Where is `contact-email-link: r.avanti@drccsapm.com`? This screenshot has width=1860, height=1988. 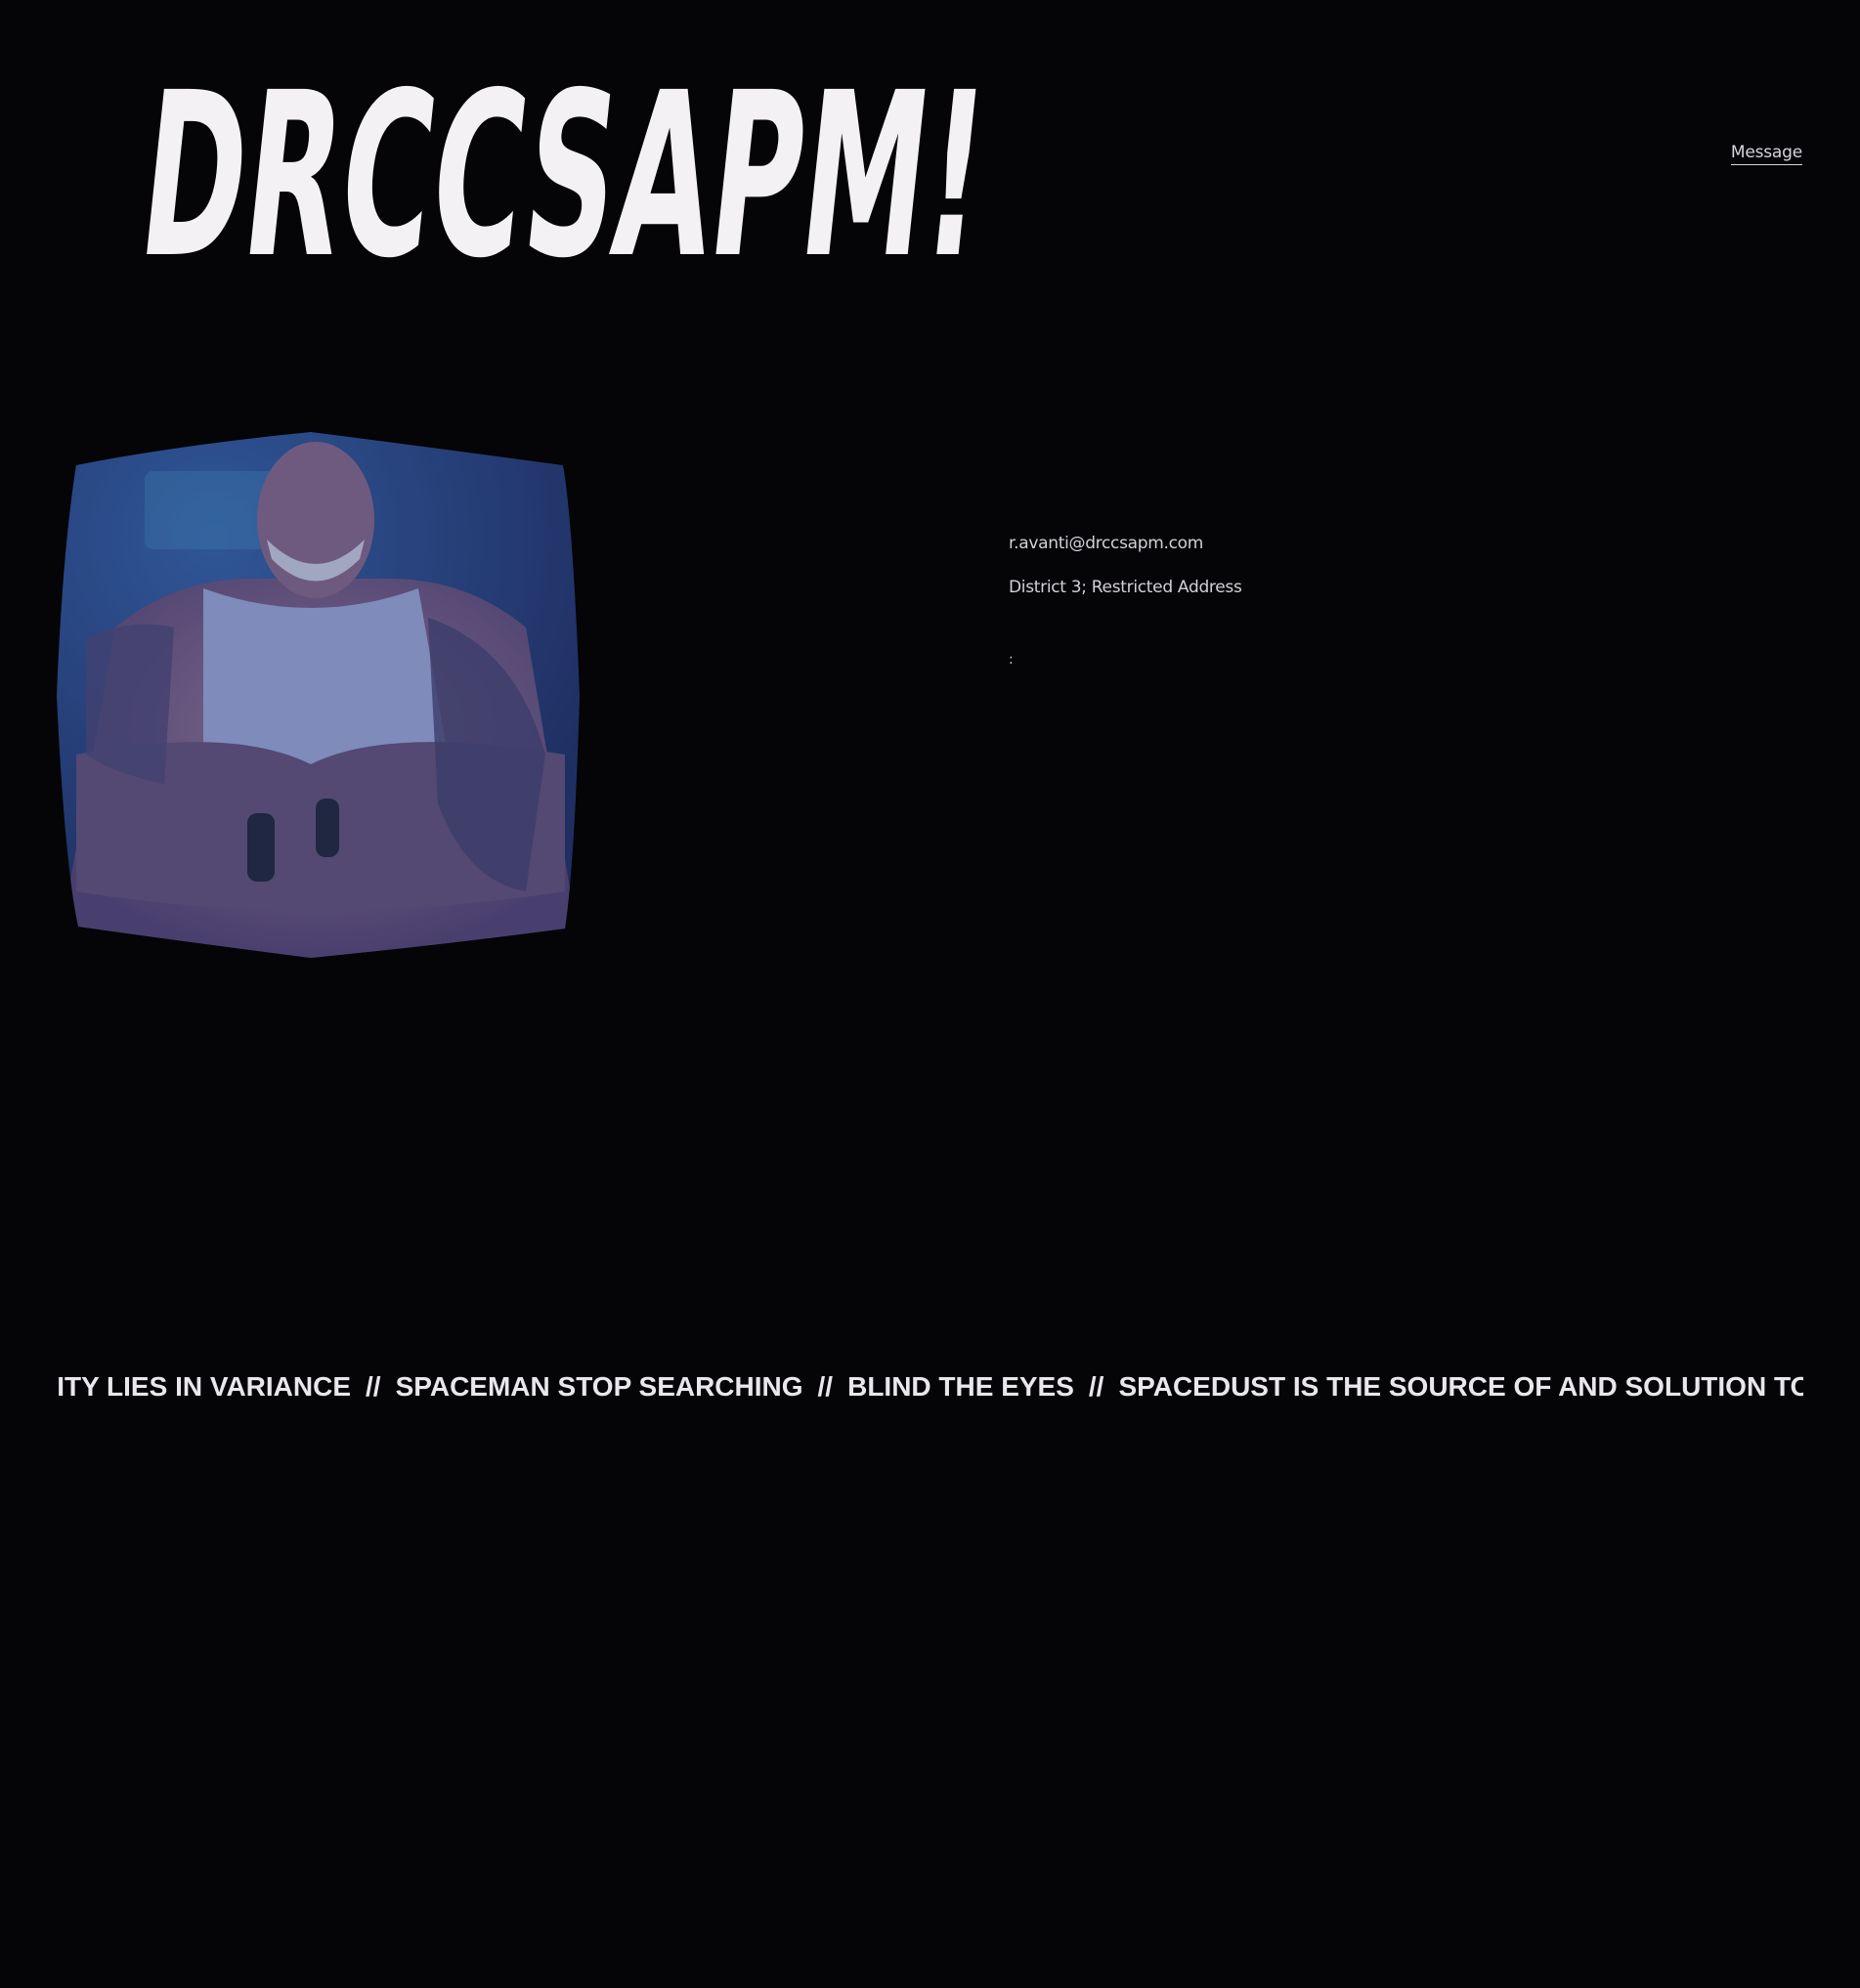 contact-email-link: r.avanti@drccsapm.com is located at coordinates (1125, 555).